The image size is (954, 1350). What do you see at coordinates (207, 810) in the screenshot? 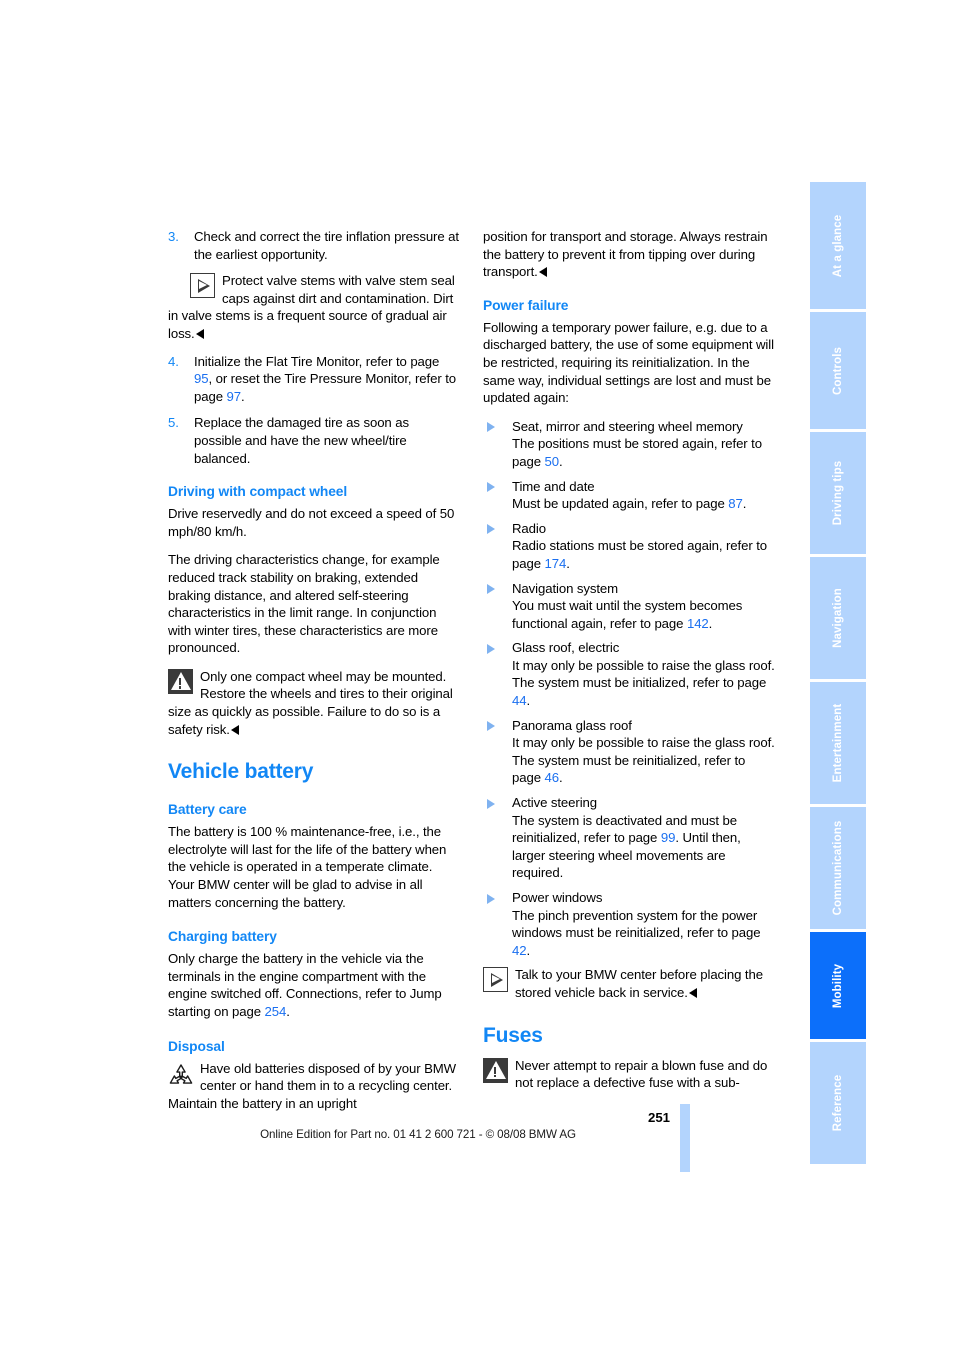
I see `heading-battery-care: Battery care` at bounding box center [207, 810].